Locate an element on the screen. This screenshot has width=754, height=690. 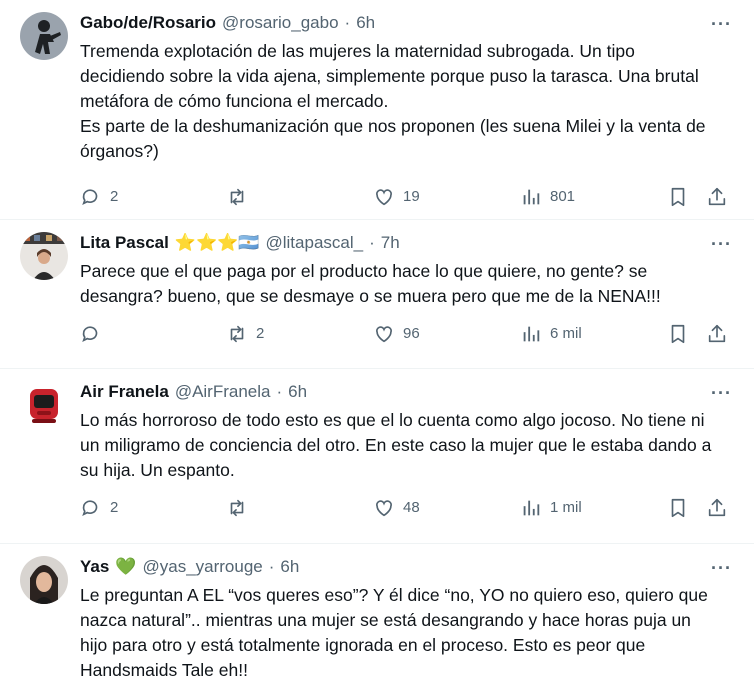
views-button: 6 mil is located at coordinates (551, 334).